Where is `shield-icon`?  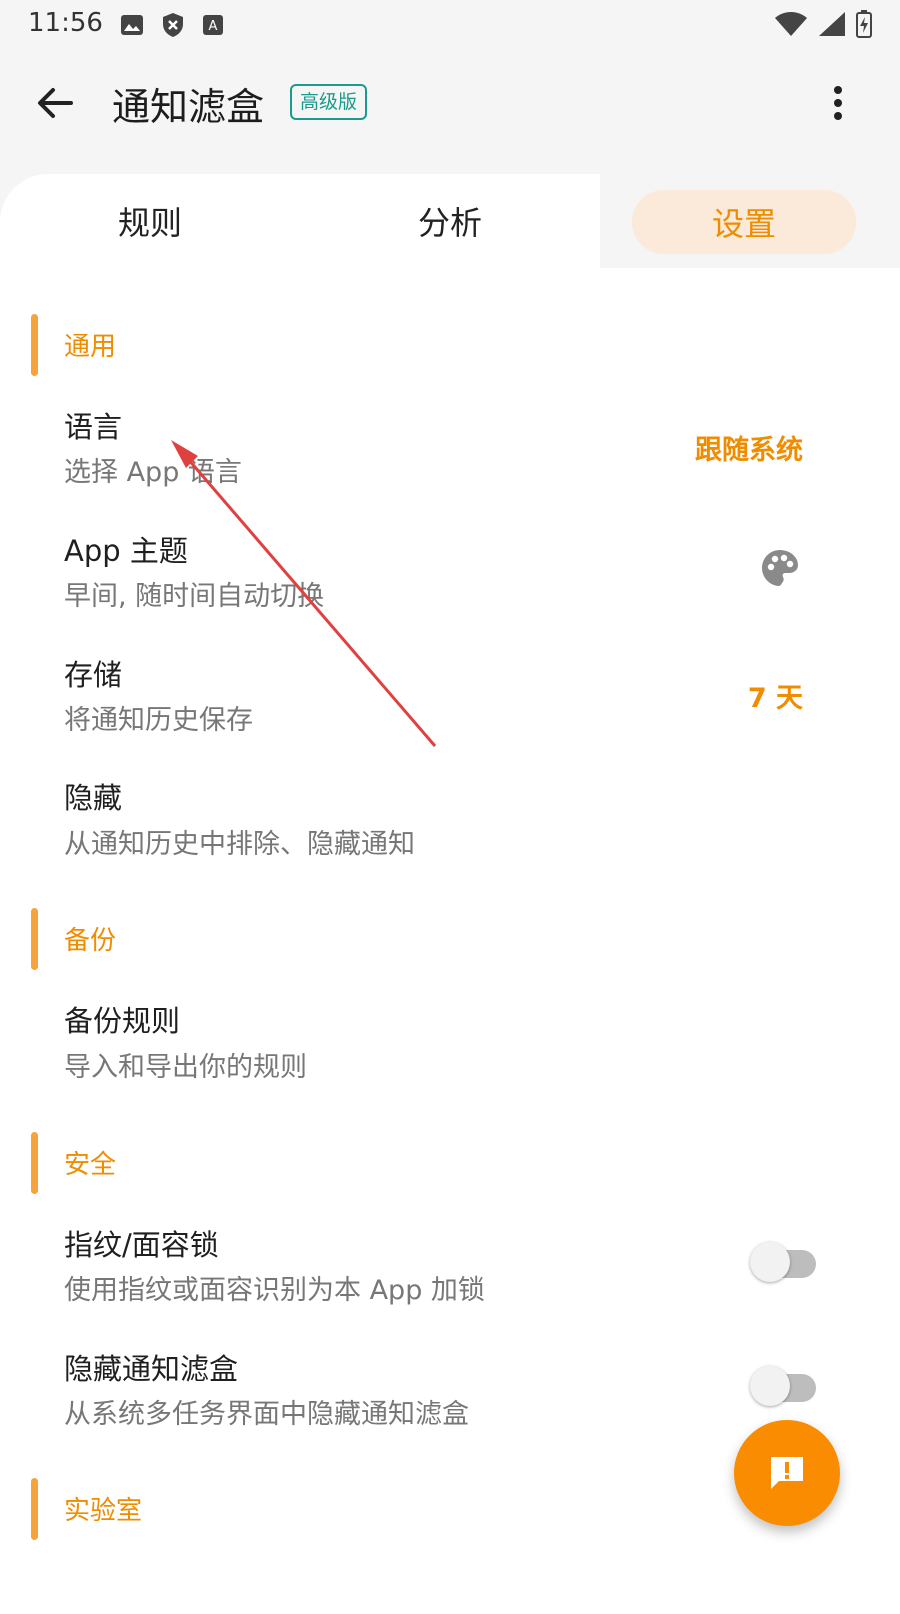 shield-icon is located at coordinates (173, 25).